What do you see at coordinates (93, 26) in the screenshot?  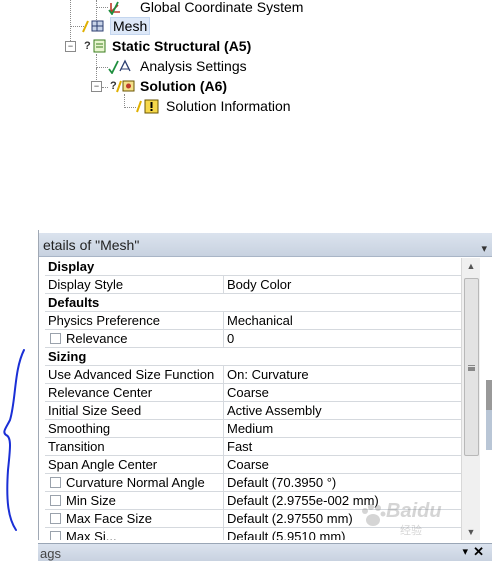 I see `mesh-icon` at bounding box center [93, 26].